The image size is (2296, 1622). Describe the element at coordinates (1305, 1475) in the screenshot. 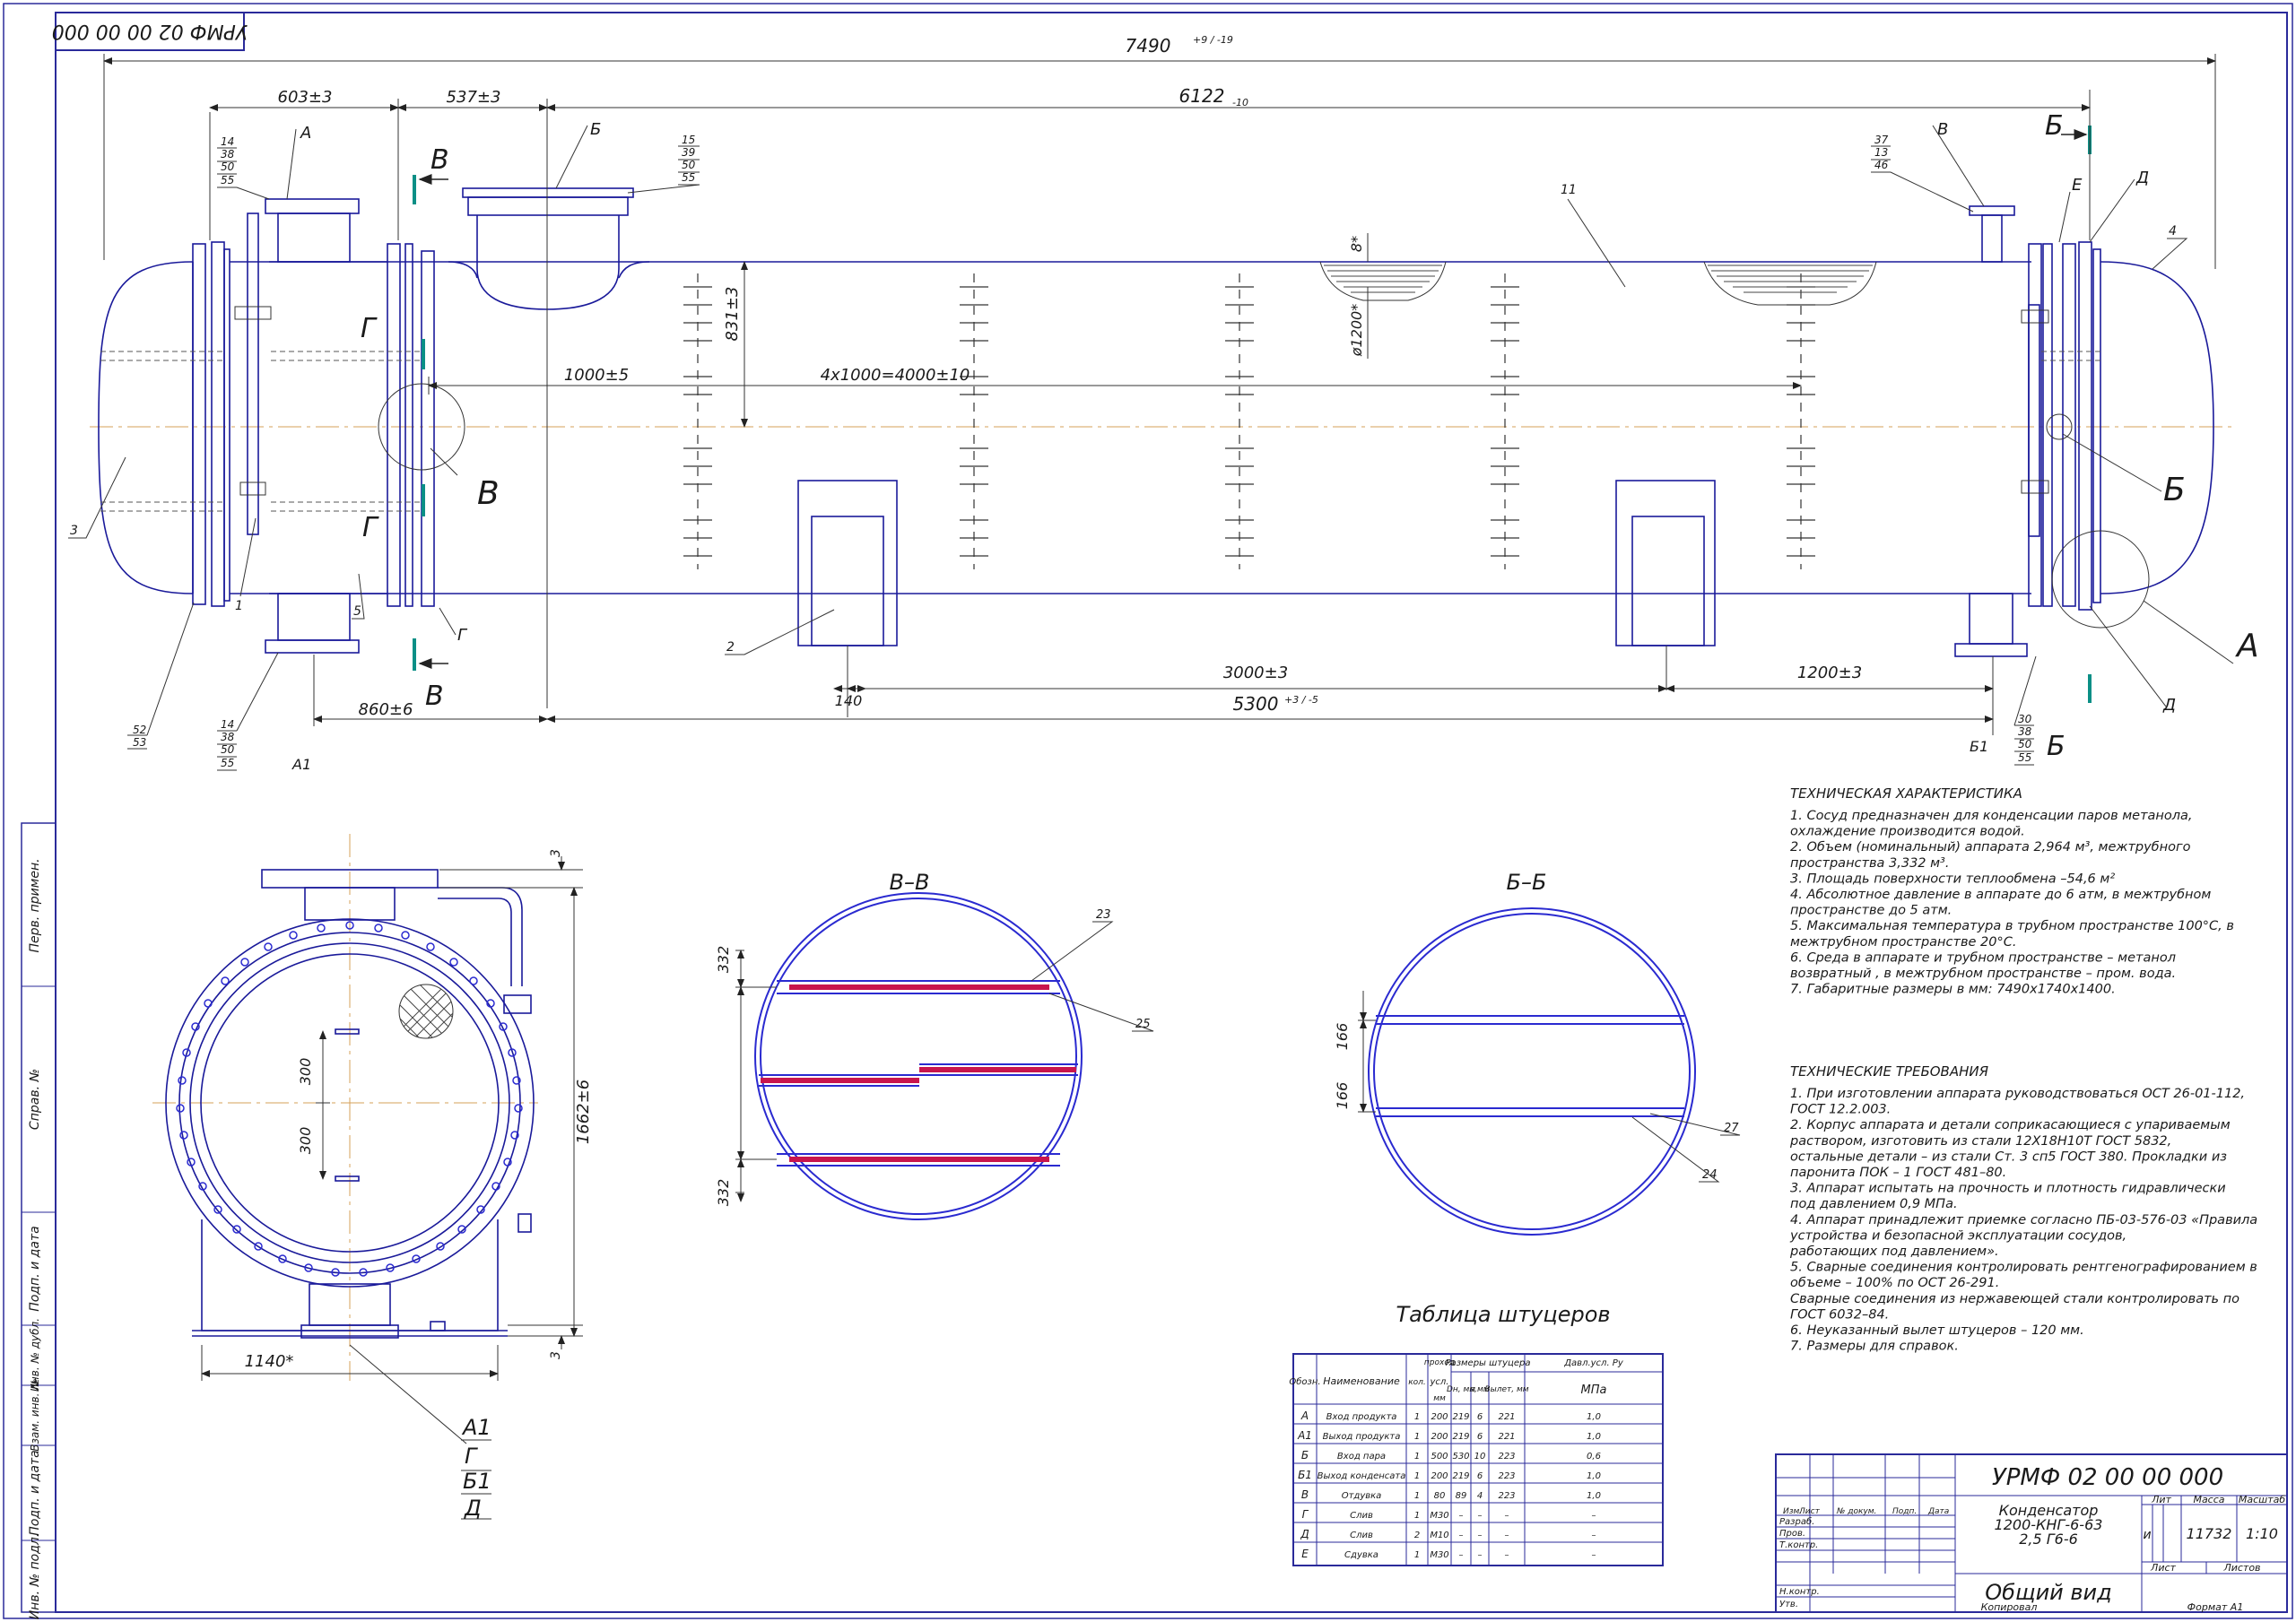

I see `nozzle-row-3-obozn: Б1` at that location.